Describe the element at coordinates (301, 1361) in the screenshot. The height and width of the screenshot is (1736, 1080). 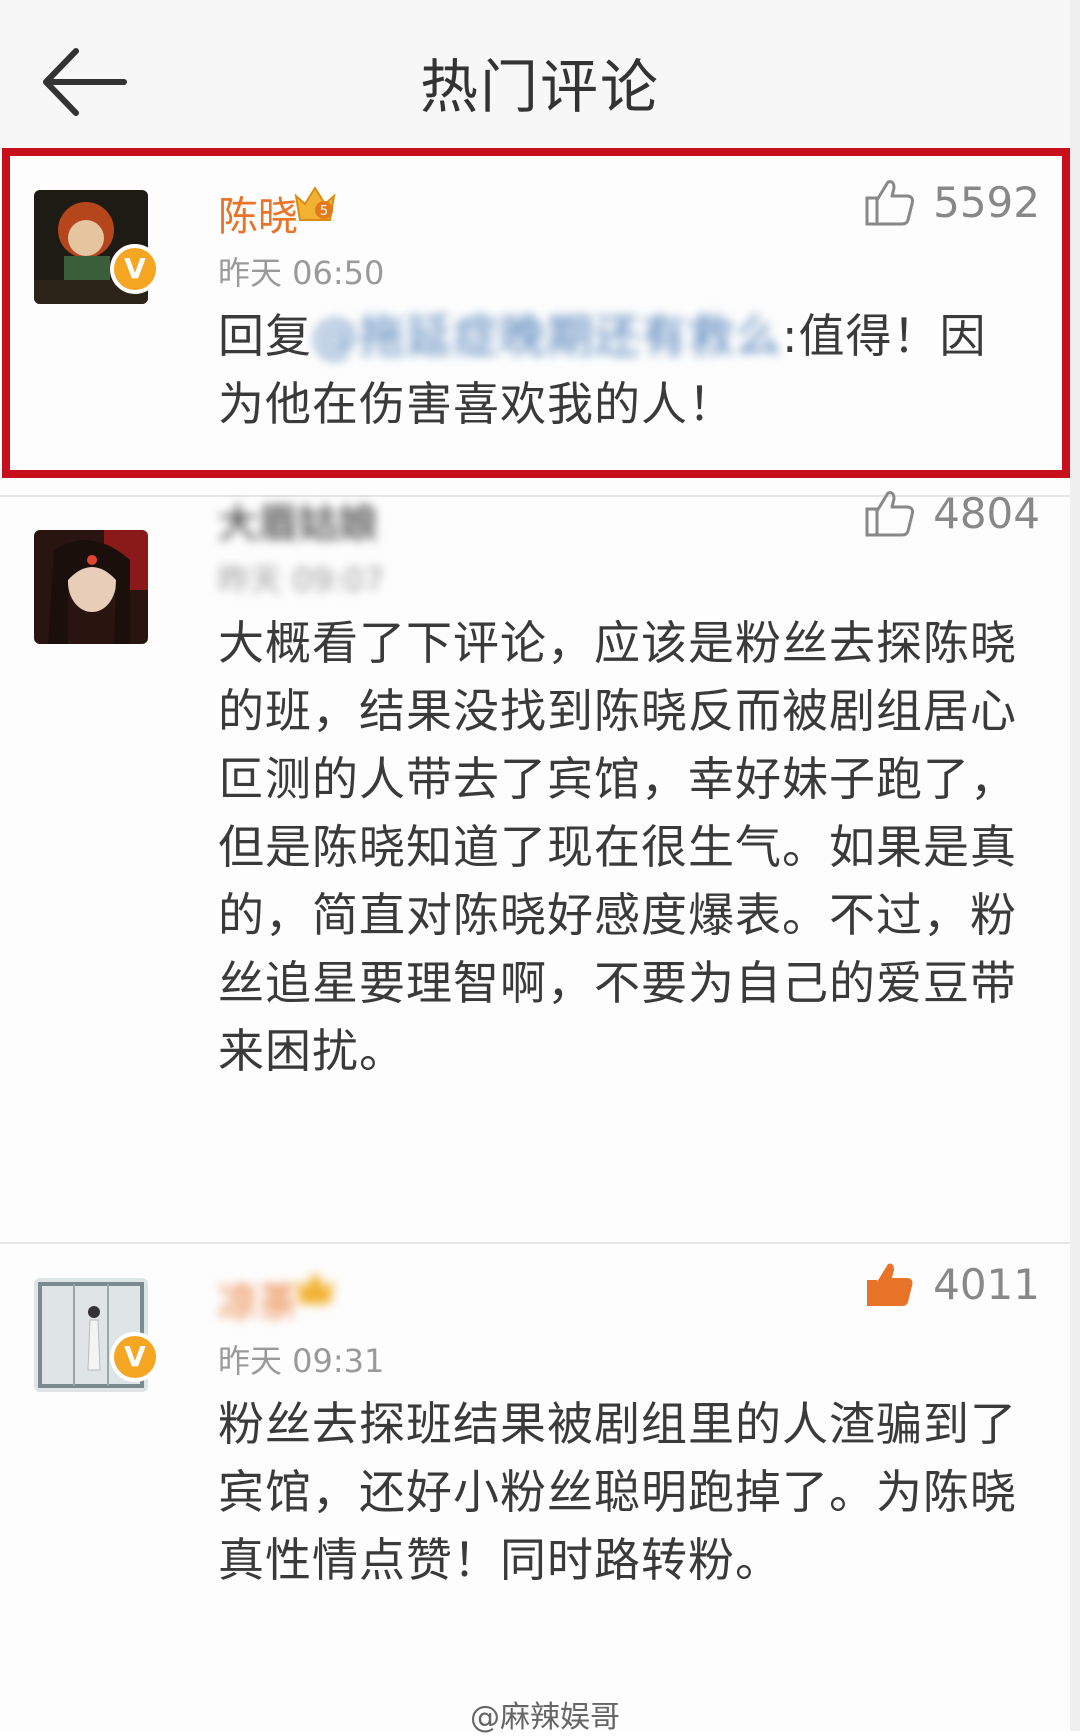
I see `comment-time: 昨天 09:31` at that location.